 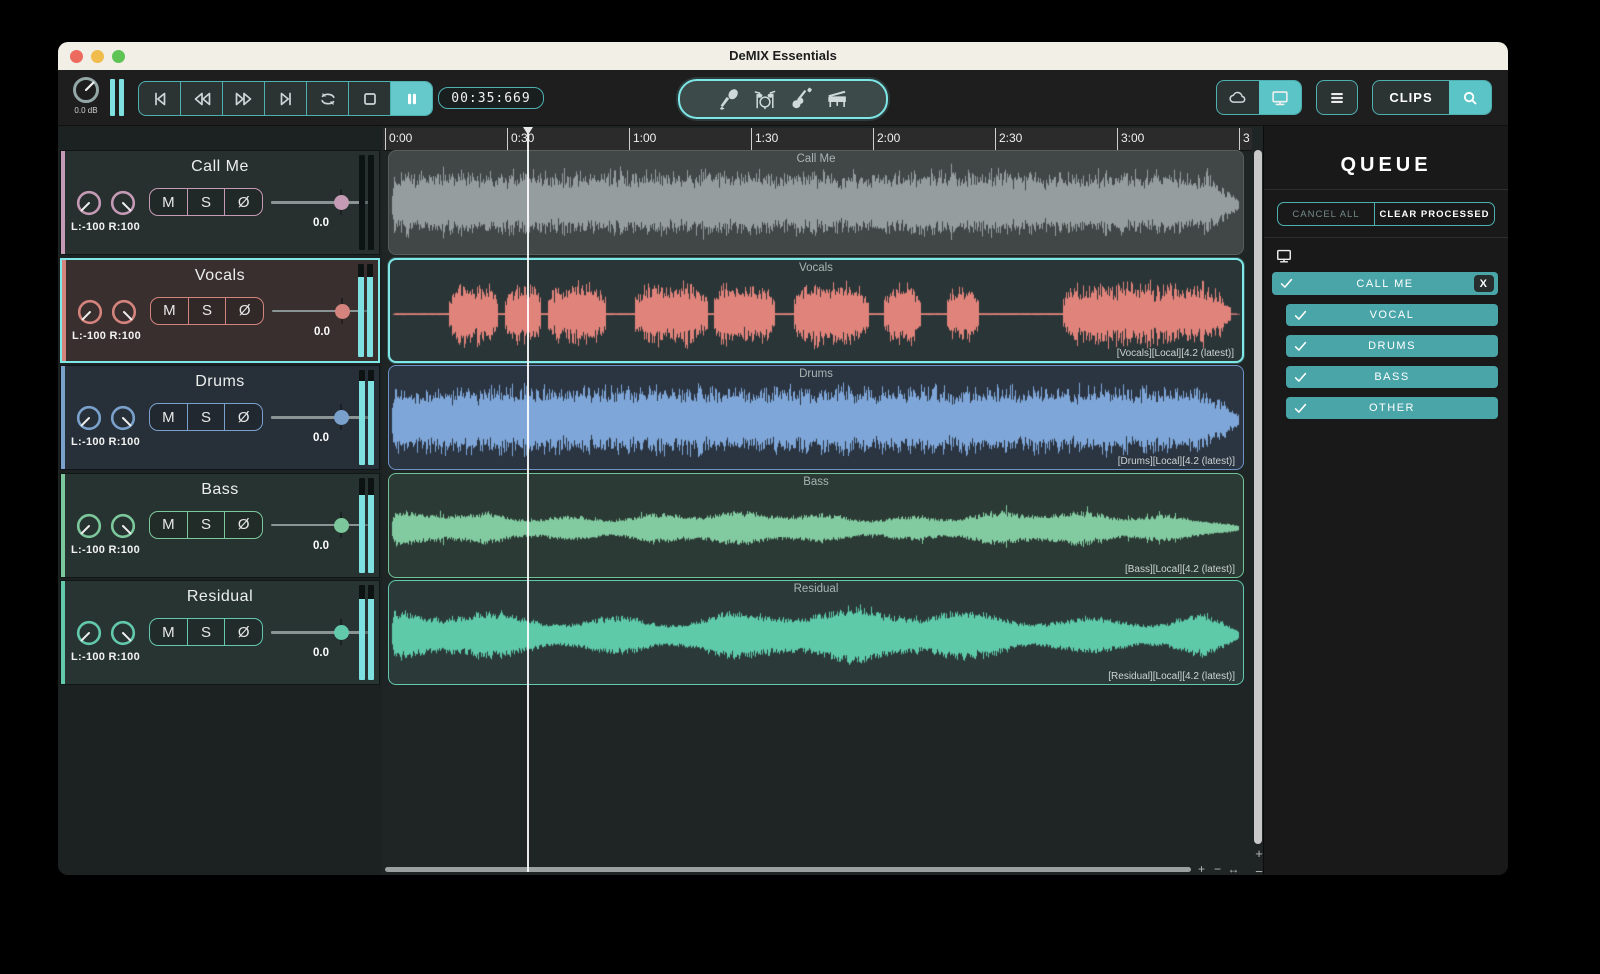 I want to click on search-button, so click(x=1470, y=97).